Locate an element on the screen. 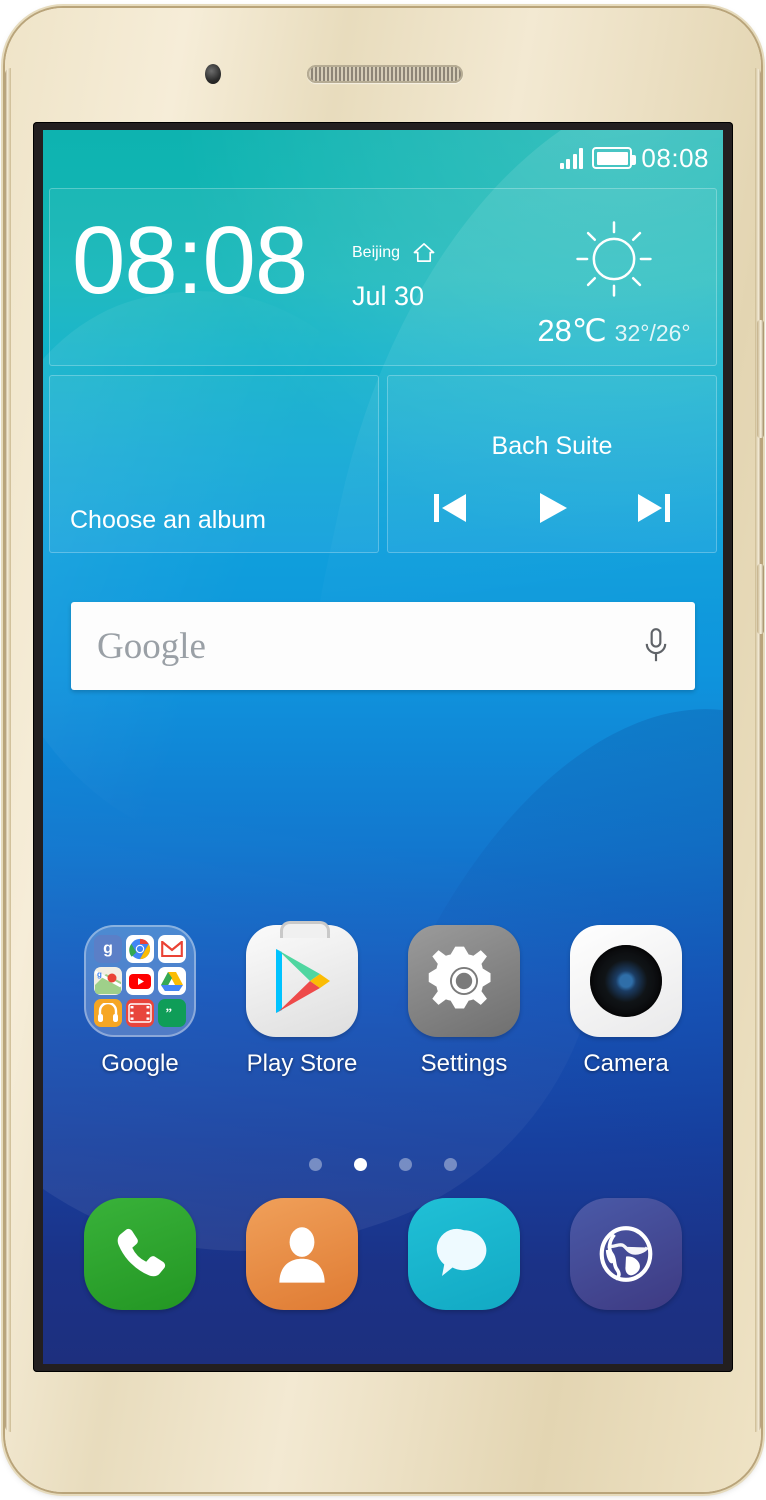 This screenshot has height=1500, width=766. settings-gear-icon is located at coordinates (464, 981).